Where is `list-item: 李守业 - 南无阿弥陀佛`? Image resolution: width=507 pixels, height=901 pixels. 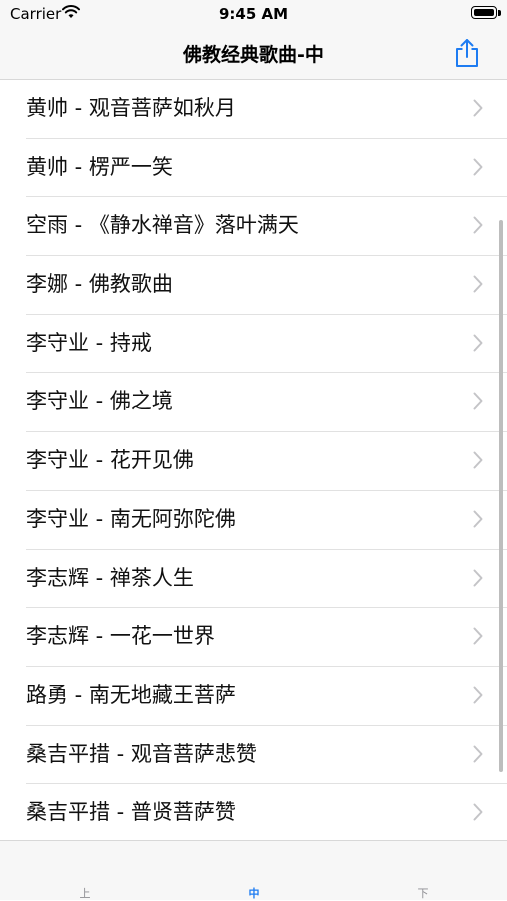 list-item: 李守业 - 南无阿弥陀佛 is located at coordinates (253, 520).